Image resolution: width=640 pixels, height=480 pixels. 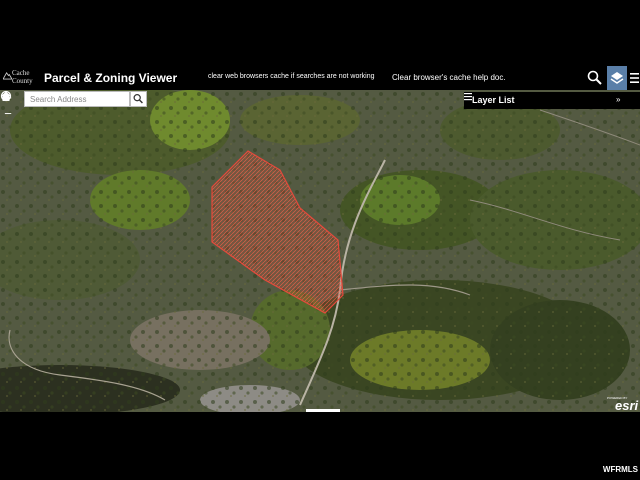 I want to click on scale-bar, so click(x=323, y=410).